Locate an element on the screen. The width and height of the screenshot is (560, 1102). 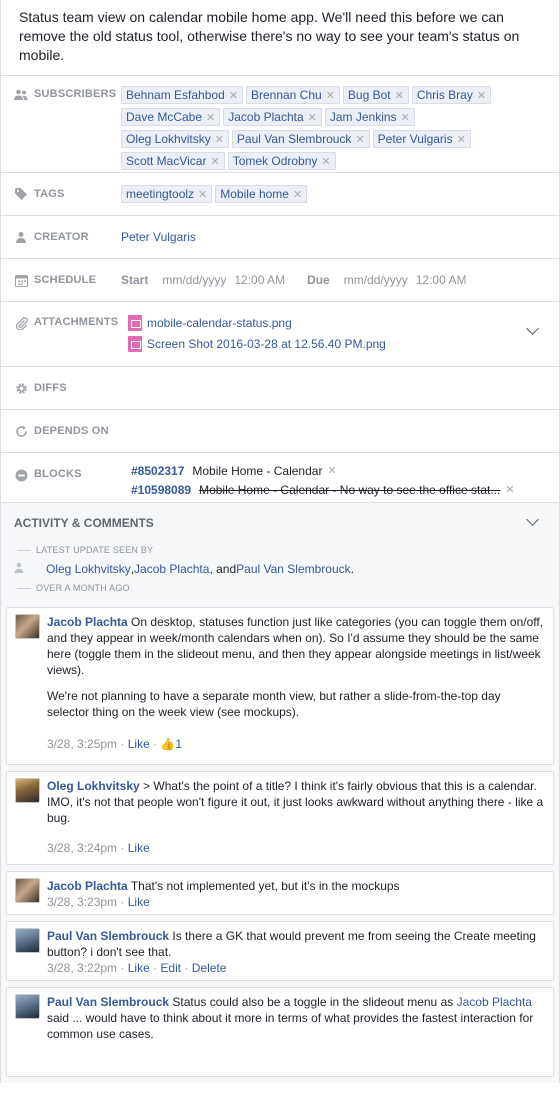
like-count: 1 is located at coordinates (178, 744).